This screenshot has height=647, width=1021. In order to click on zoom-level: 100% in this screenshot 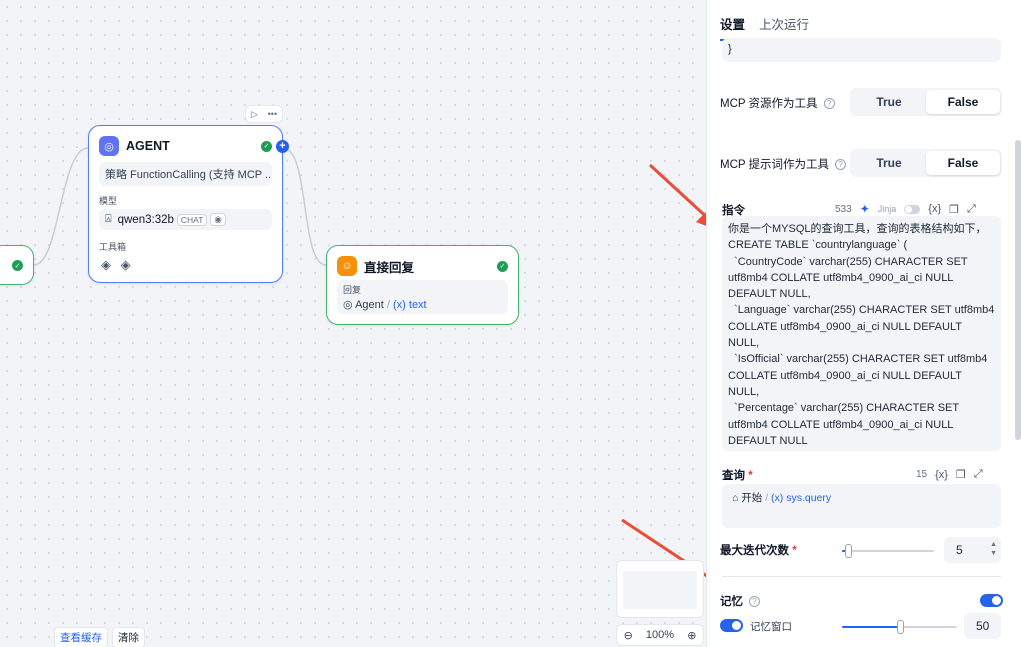, I will do `click(660, 635)`.